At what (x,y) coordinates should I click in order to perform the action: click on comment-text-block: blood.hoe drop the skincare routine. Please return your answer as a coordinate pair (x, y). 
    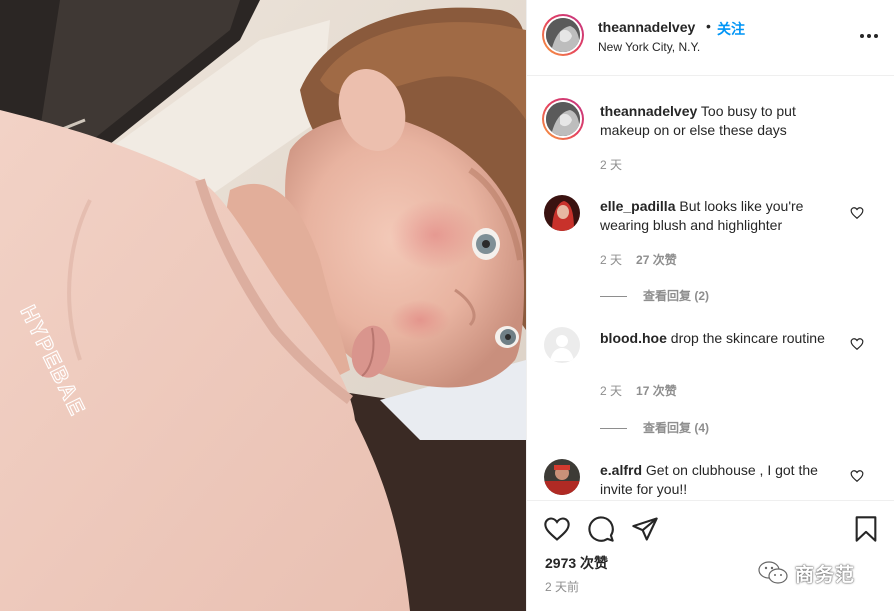
    Looking at the image, I should click on (720, 338).